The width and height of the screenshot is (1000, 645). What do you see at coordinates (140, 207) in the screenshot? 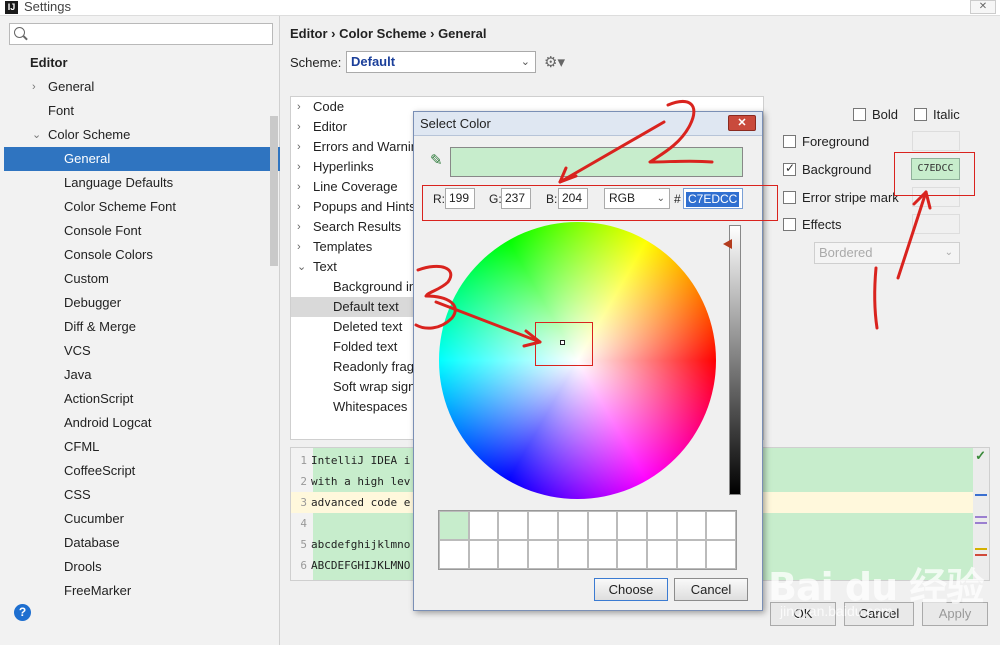
I see `sidebar-item-color-scheme-font: Color Scheme Font` at bounding box center [140, 207].